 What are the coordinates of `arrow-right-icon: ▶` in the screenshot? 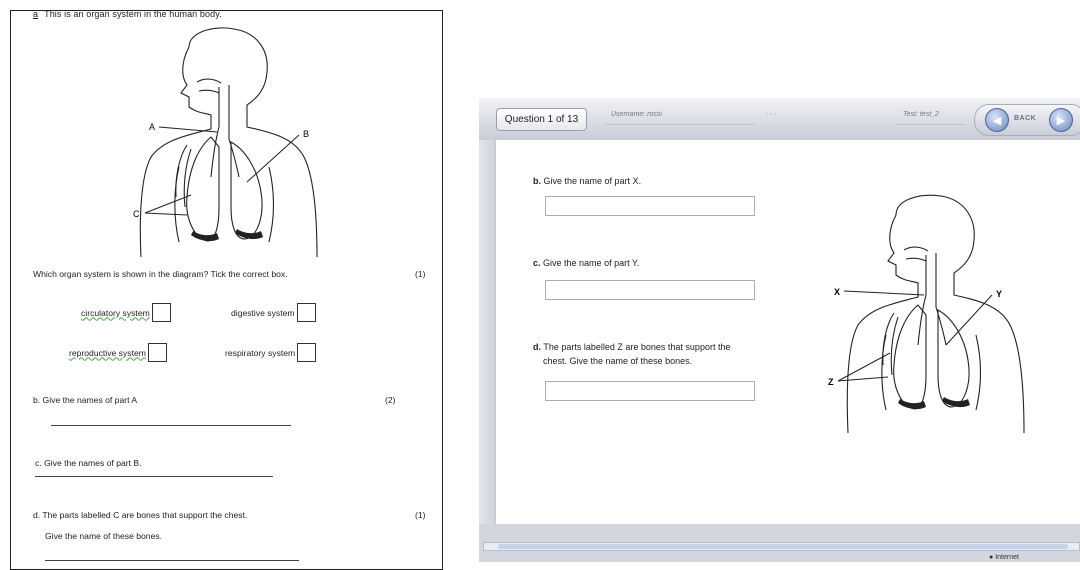 It's located at (1061, 120).